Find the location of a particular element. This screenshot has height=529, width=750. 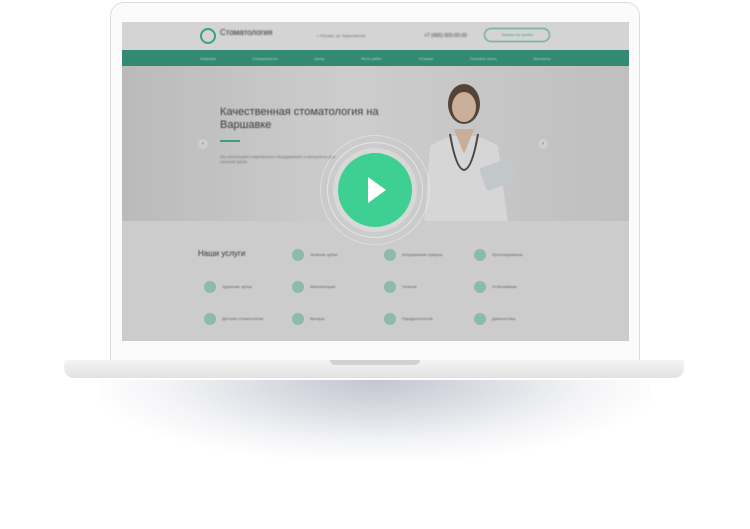

laptop-base is located at coordinates (374, 369).